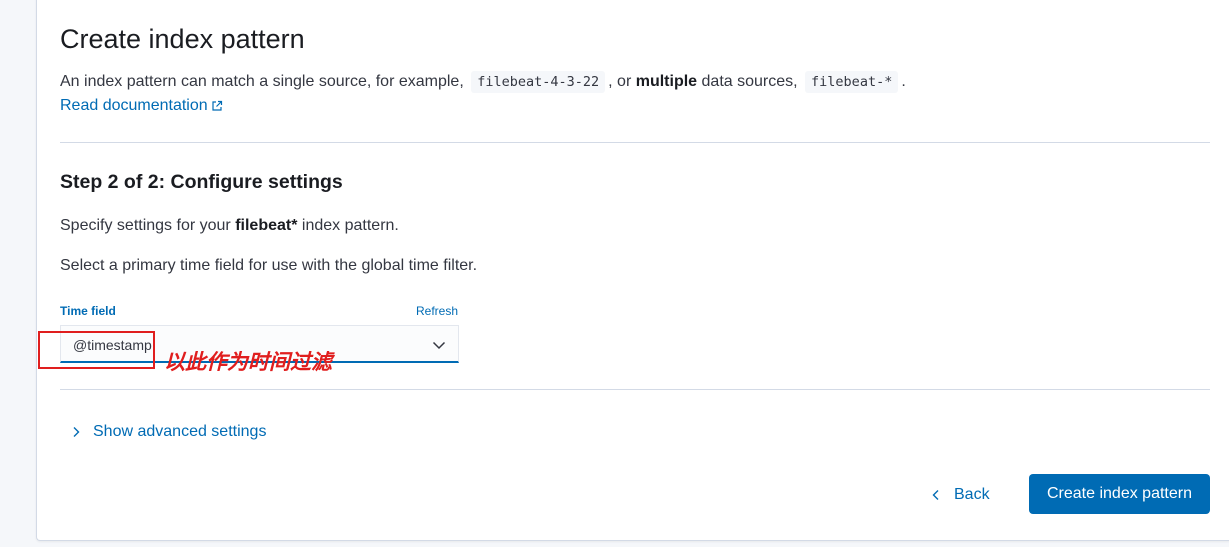  I want to click on annotation-text: 以此作为时间过滤, so click(248, 362).